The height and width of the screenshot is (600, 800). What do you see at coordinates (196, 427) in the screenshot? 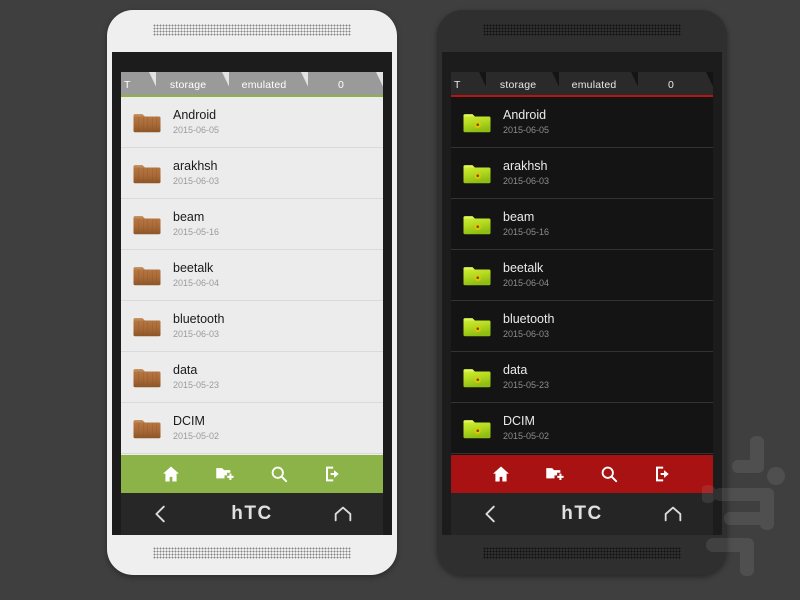
I see `file-meta: DCIM 2015-05-02` at bounding box center [196, 427].